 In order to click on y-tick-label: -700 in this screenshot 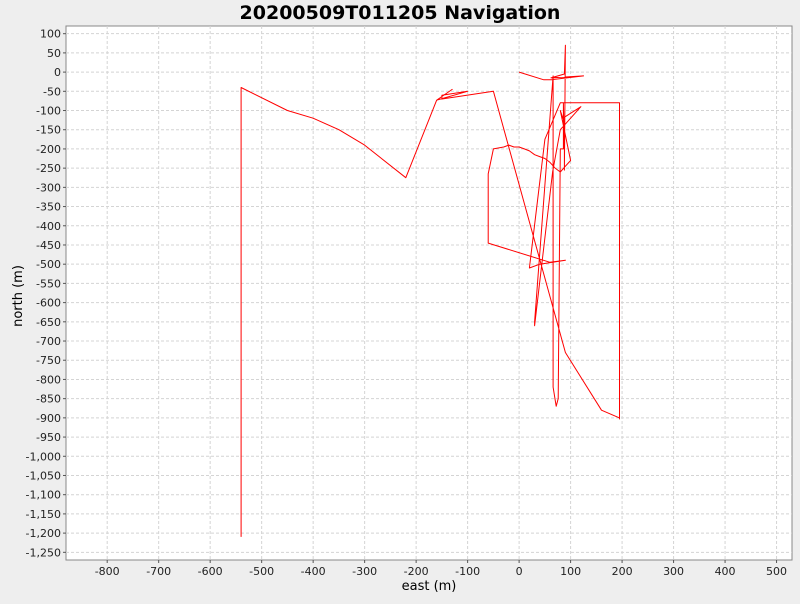, I will do `click(48, 341)`.